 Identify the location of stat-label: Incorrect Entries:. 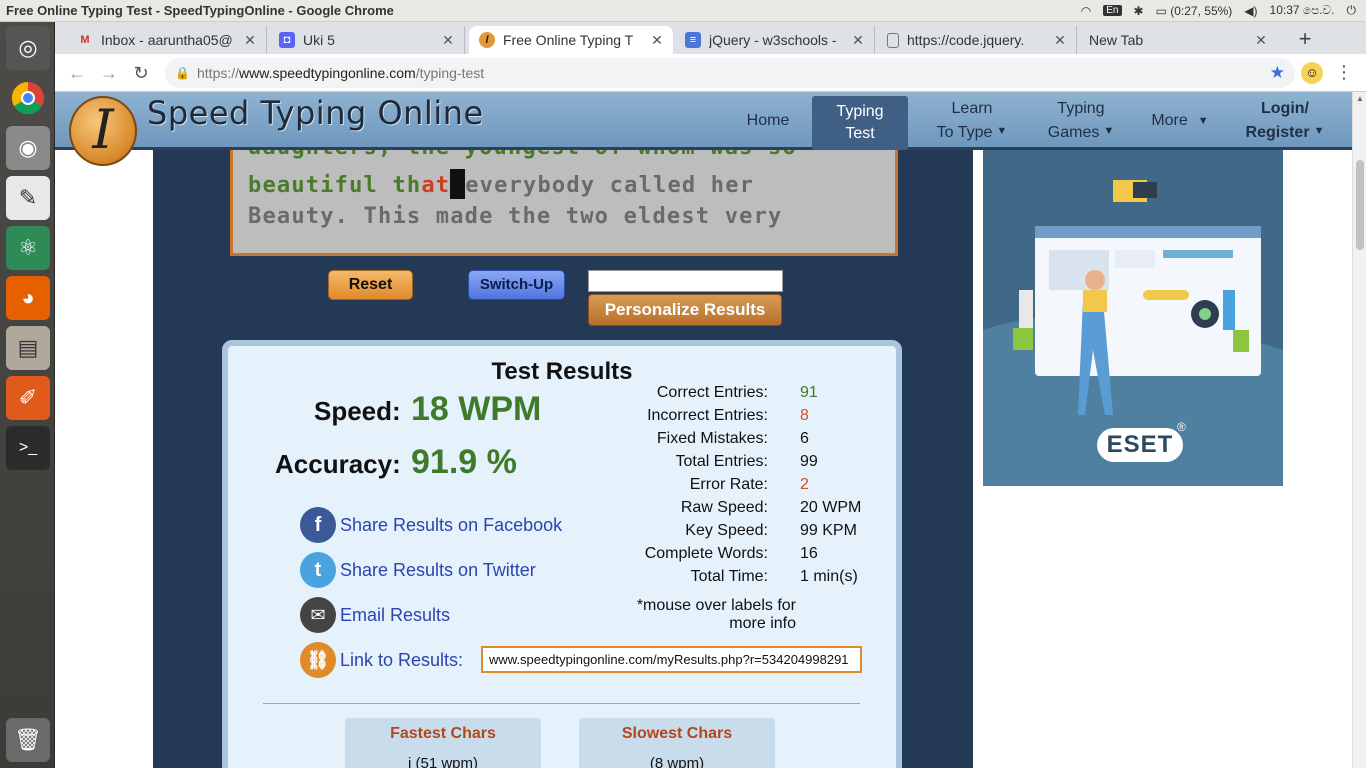
(707, 416).